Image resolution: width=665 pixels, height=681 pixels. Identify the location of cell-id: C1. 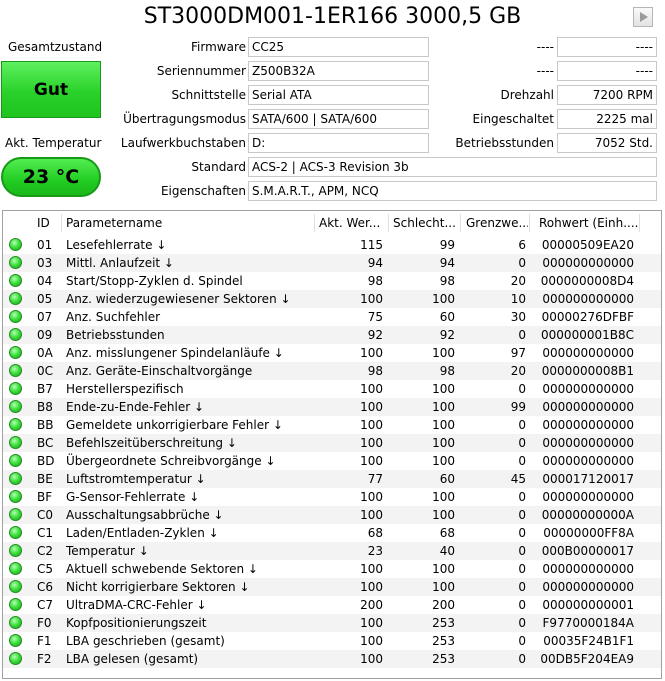
(45, 533).